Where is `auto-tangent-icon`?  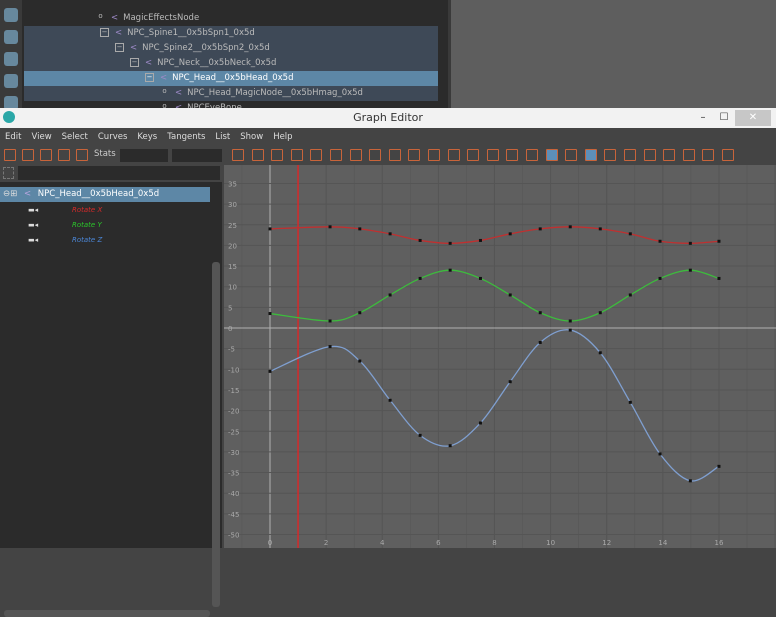 auto-tangent-icon is located at coordinates (296, 155).